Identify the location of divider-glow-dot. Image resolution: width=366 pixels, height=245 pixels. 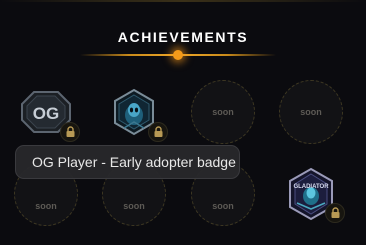
(178, 55).